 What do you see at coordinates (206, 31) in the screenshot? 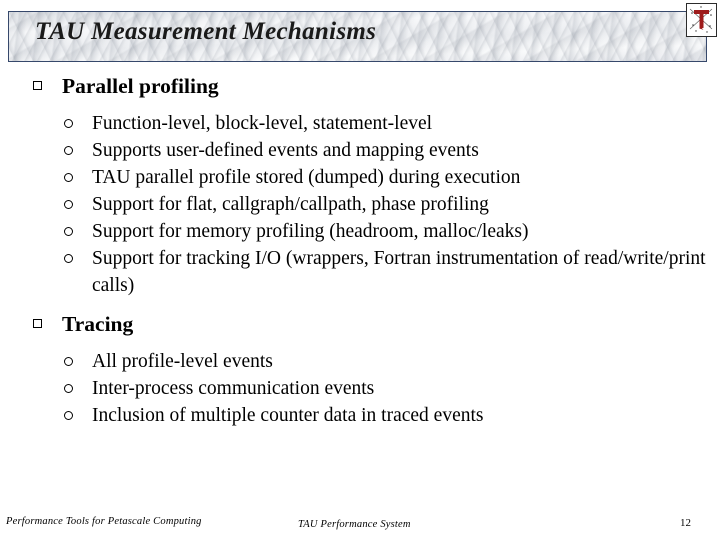
I see `page-title: TAU Measurement Mechanisms` at bounding box center [206, 31].